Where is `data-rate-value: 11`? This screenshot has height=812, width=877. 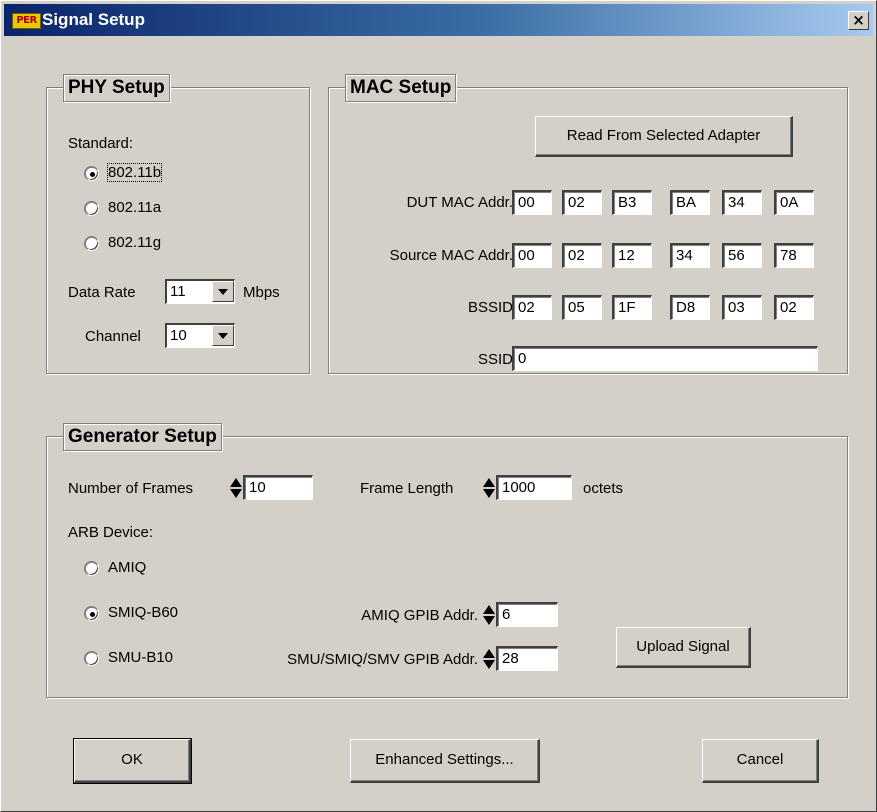
data-rate-value: 11 is located at coordinates (178, 291).